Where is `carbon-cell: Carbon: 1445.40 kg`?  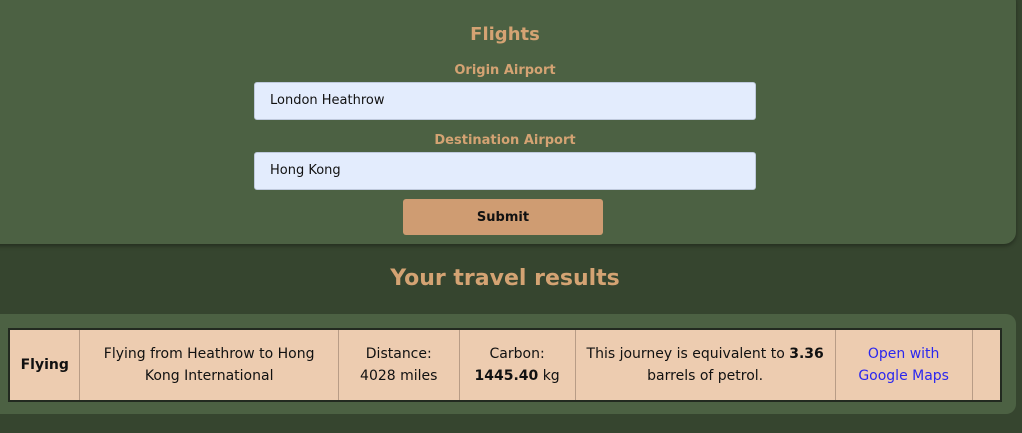
carbon-cell: Carbon: 1445.40 kg is located at coordinates (517, 365).